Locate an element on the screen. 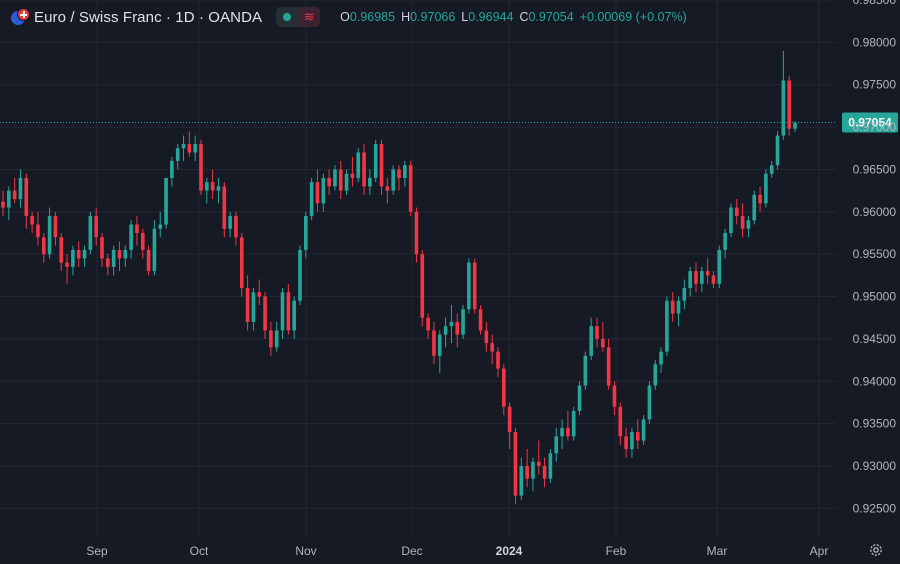  x-tick-label: 2024 is located at coordinates (509, 551).